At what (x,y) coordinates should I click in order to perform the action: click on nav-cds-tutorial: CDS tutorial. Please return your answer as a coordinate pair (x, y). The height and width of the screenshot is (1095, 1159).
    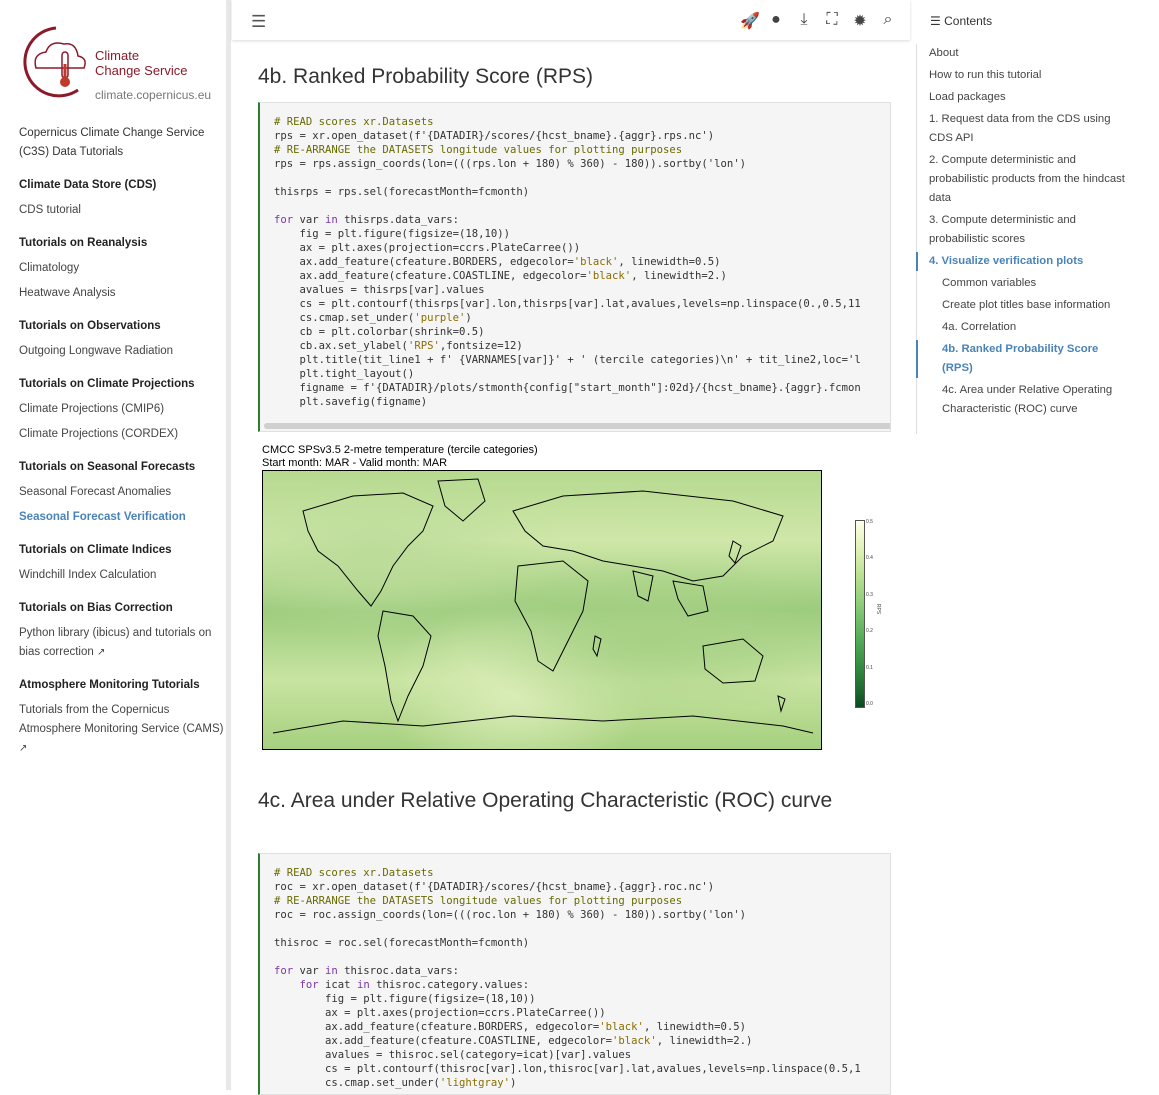
    Looking at the image, I should click on (121, 210).